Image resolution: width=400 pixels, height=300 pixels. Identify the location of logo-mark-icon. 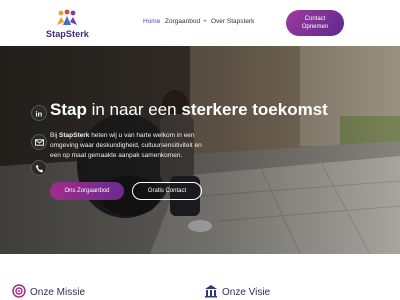
(67, 17).